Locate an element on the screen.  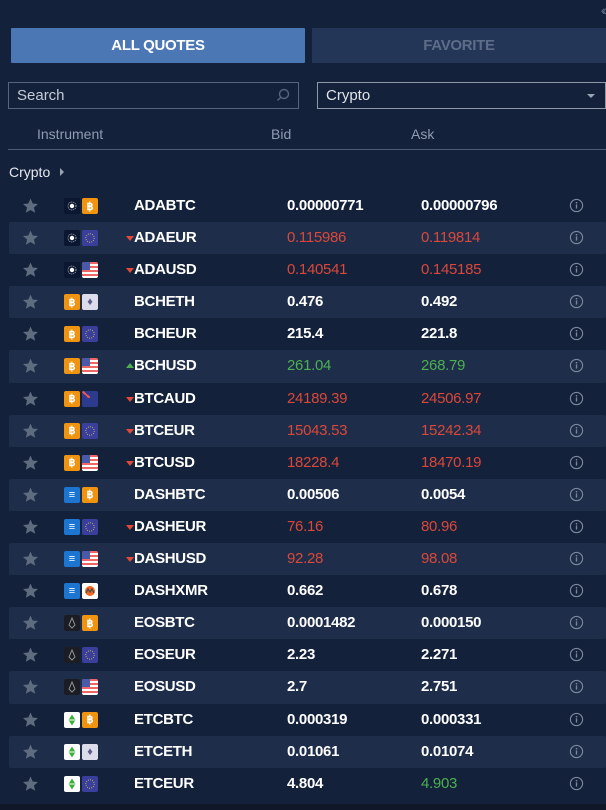
category-select: Crypto is located at coordinates (461, 95).